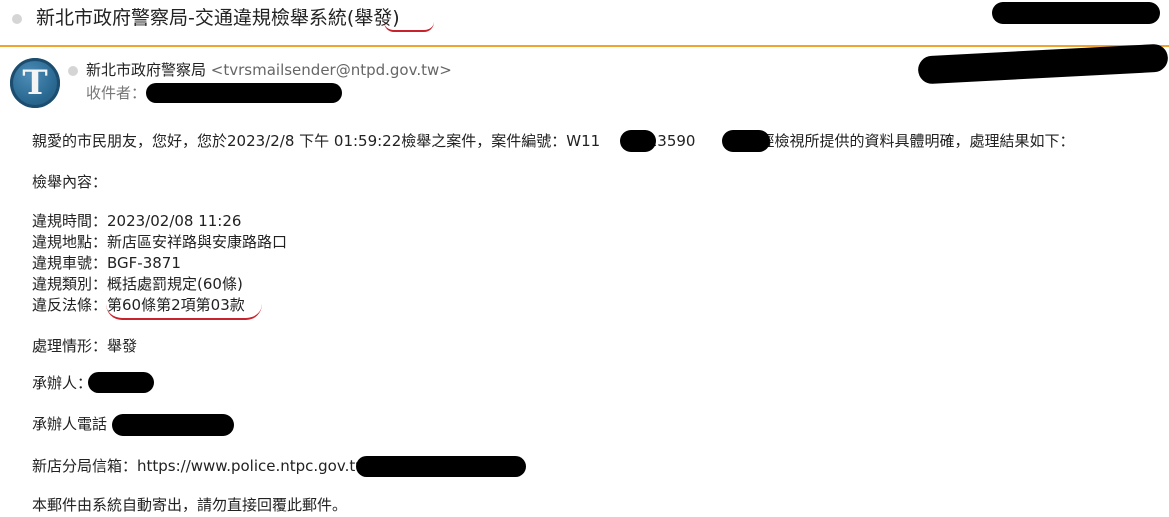 This screenshot has height=517, width=1169. I want to click on violation-category: 違規類別：概括處罰規定(60條), so click(137, 284).